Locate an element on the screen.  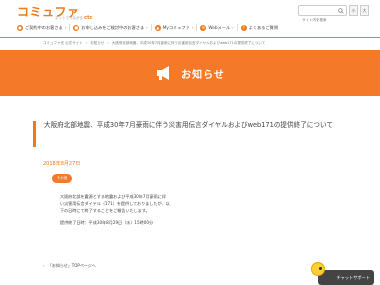
article-paragraph: 提供終了日時：平成30年8月29日（水）15時00分 is located at coordinates (107, 223).